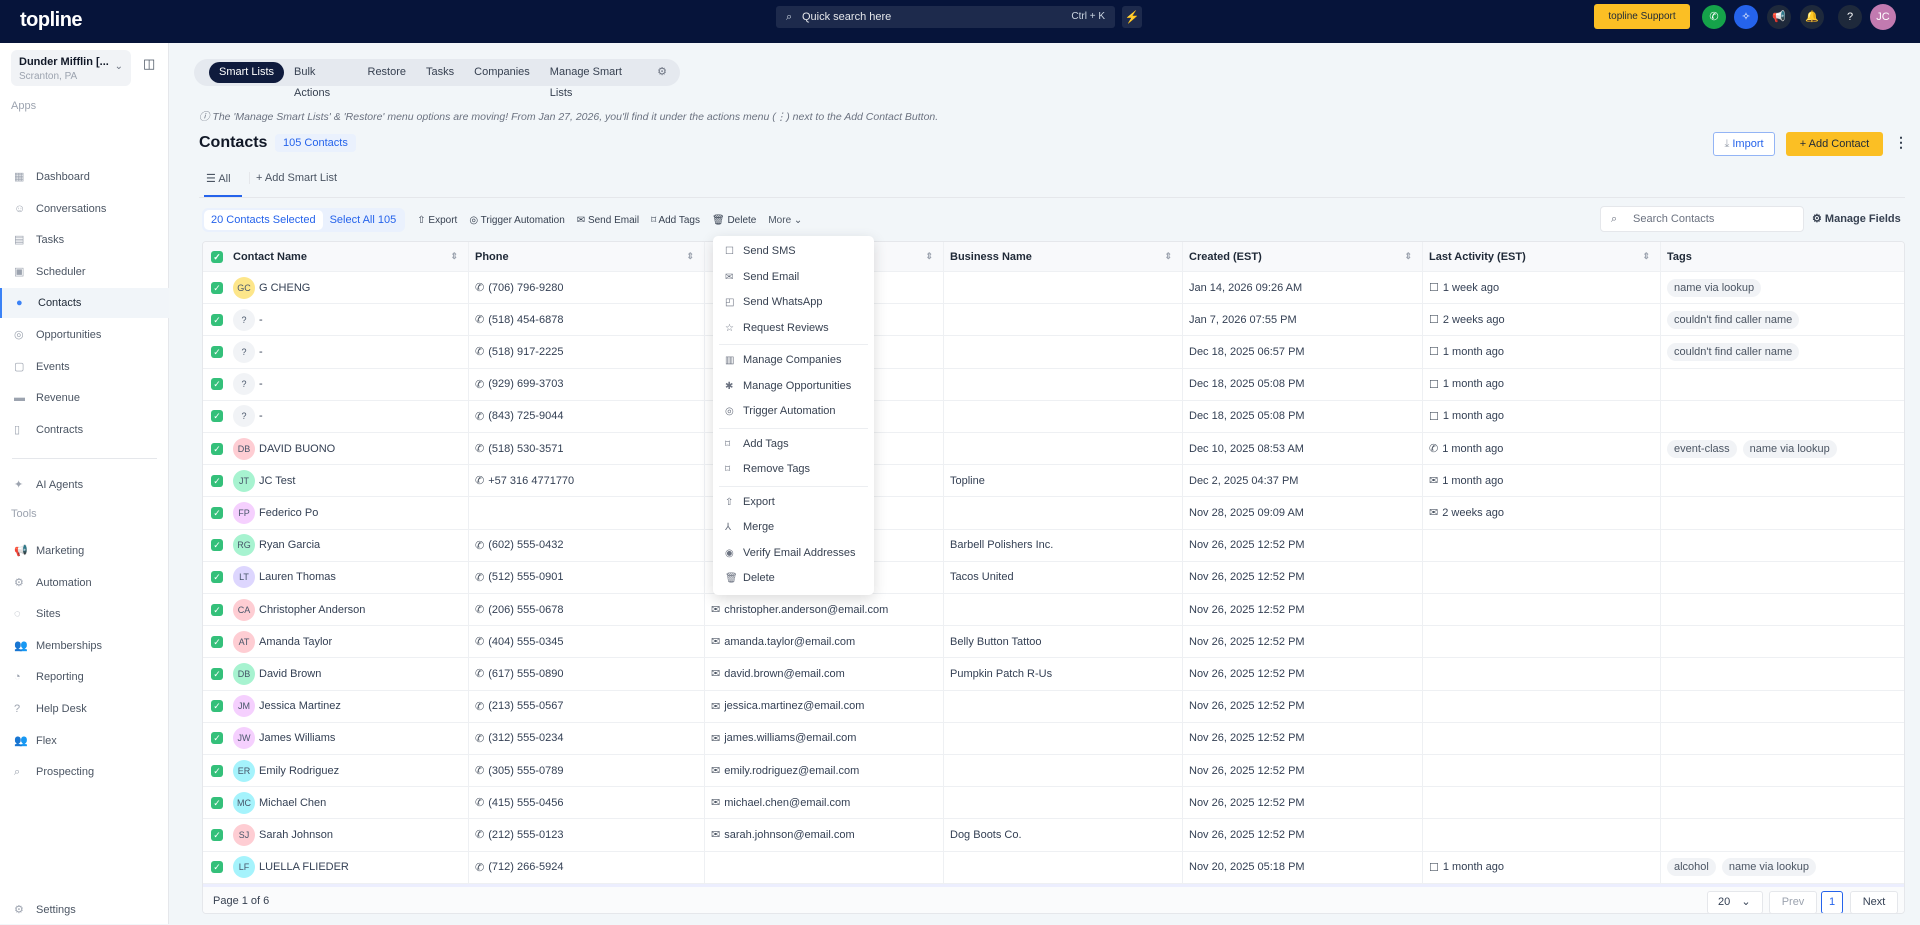  I want to click on tab-smart-lists: Smart Lists, so click(247, 72).